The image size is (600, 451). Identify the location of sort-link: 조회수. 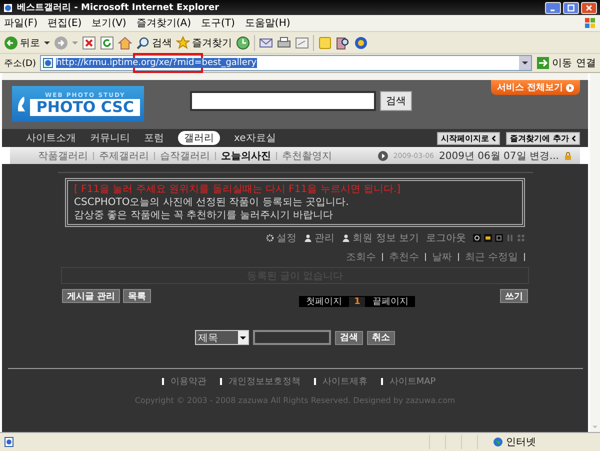
(361, 257).